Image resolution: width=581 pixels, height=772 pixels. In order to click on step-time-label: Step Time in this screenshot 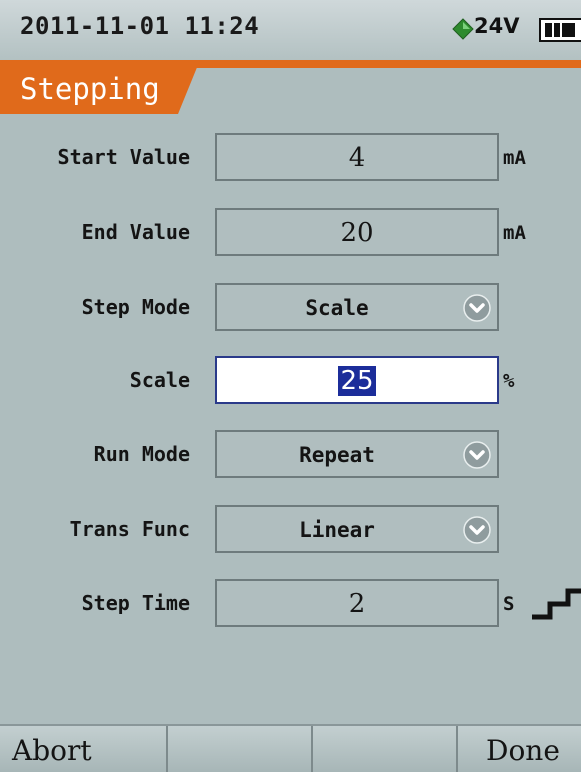, I will do `click(135, 603)`.